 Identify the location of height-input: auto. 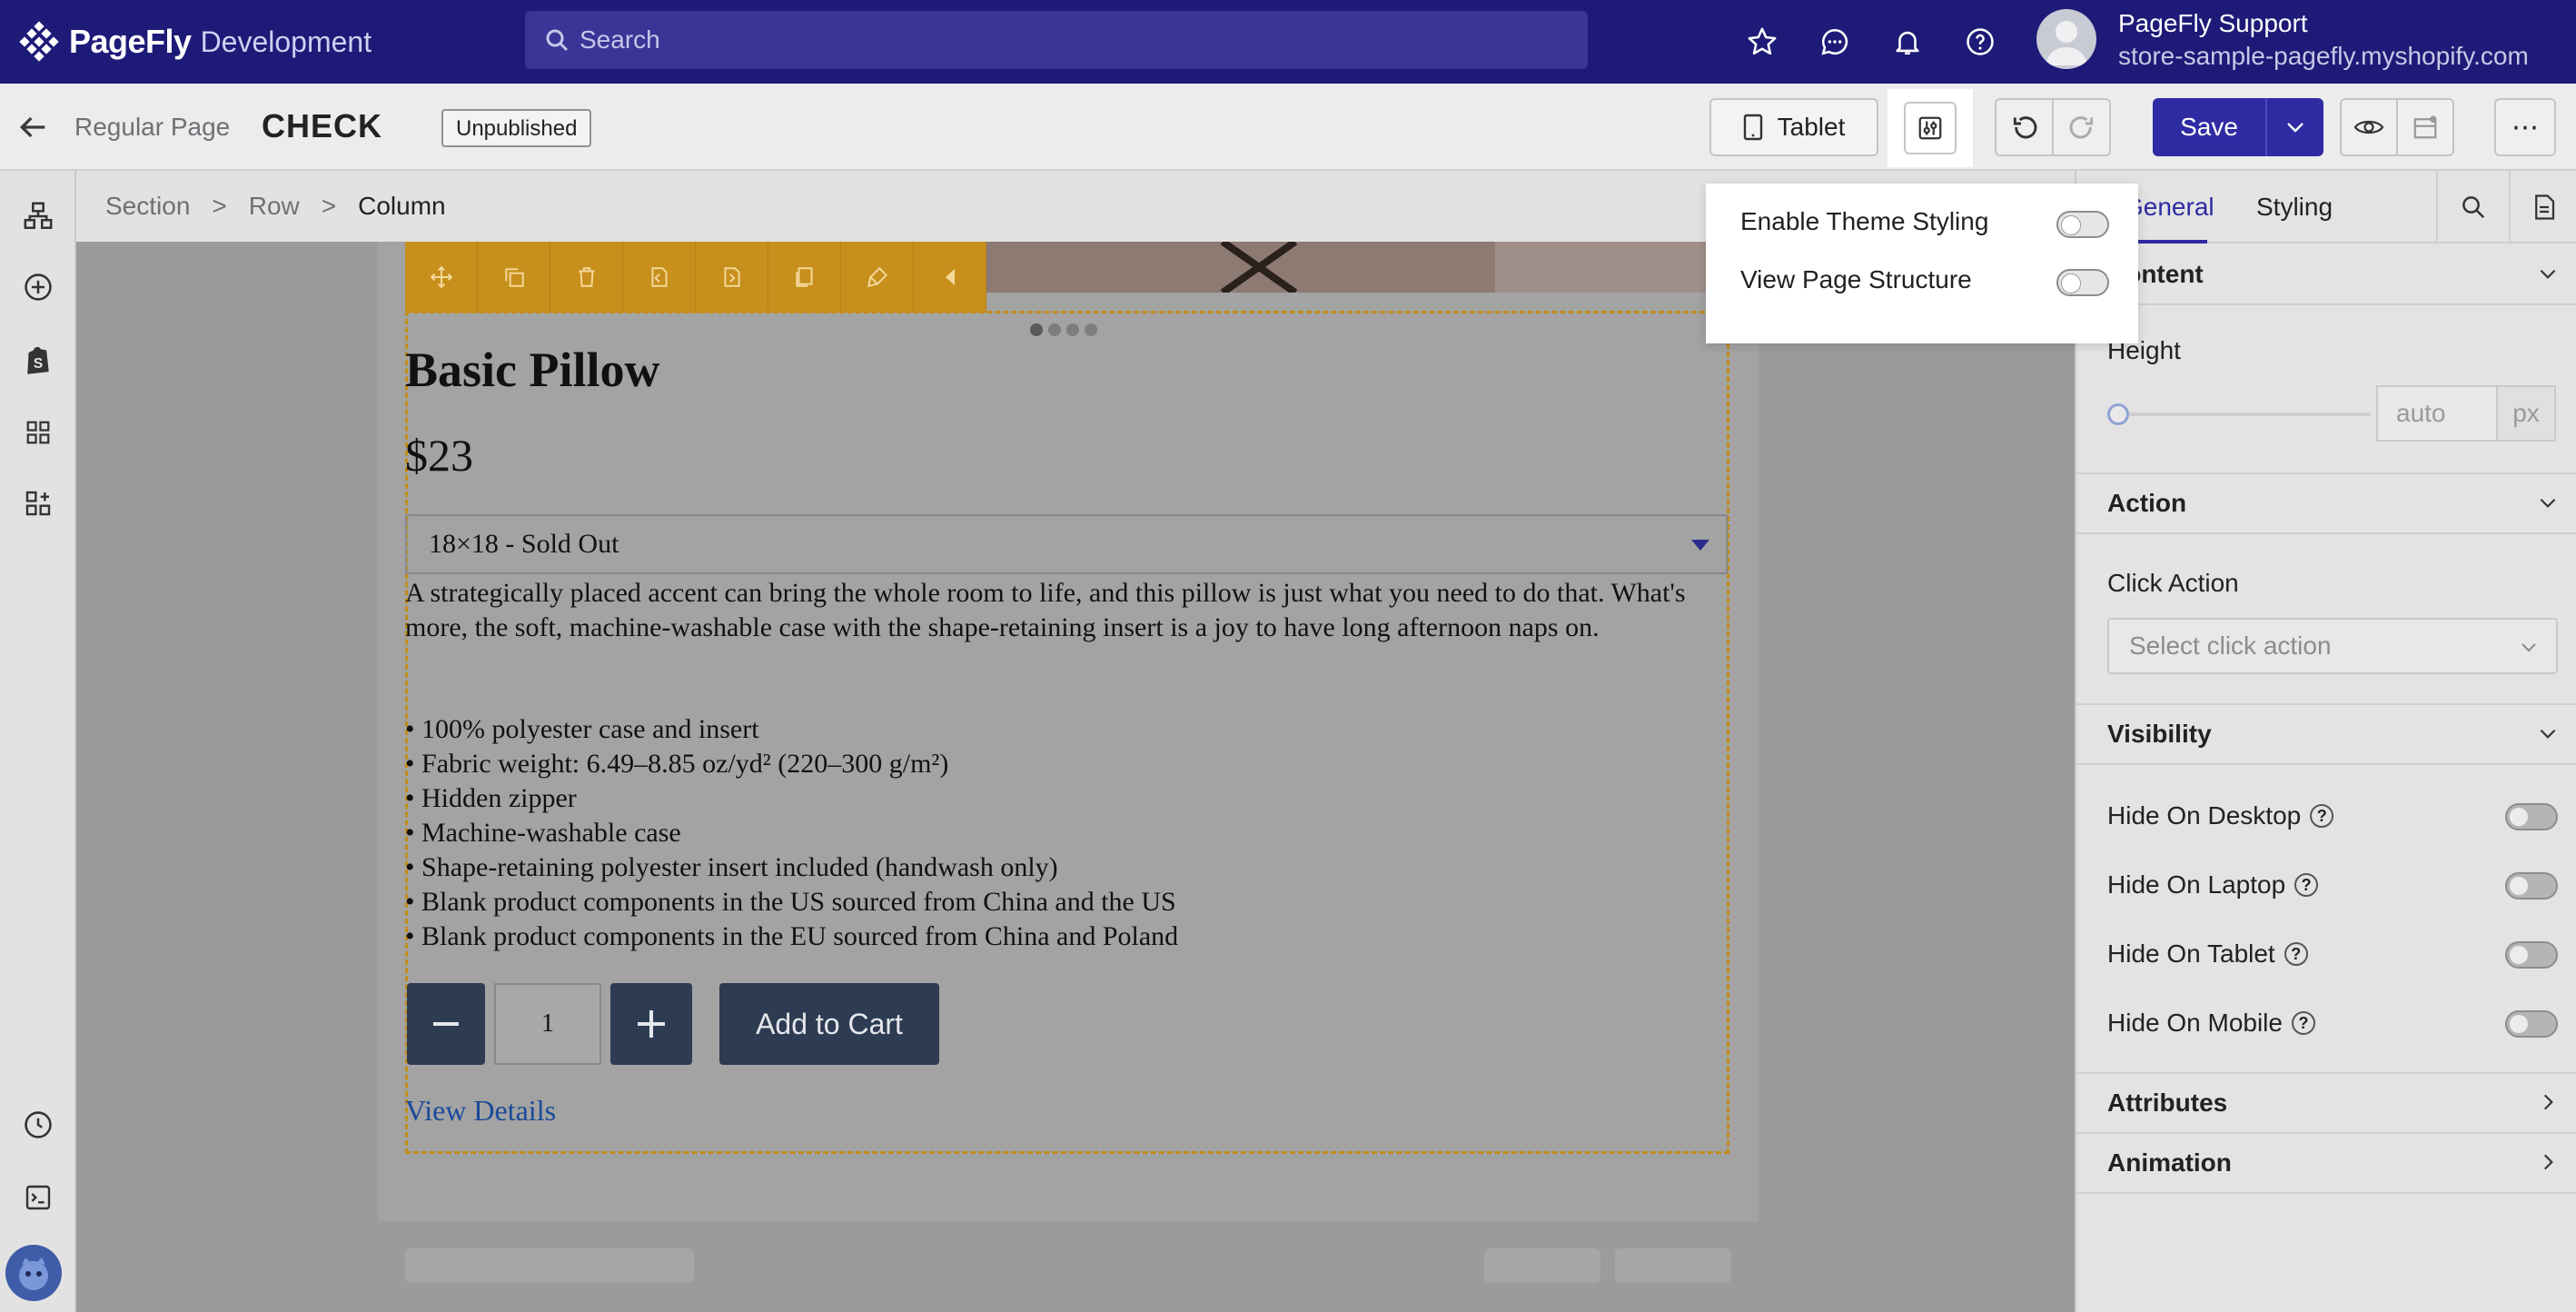
(2437, 413).